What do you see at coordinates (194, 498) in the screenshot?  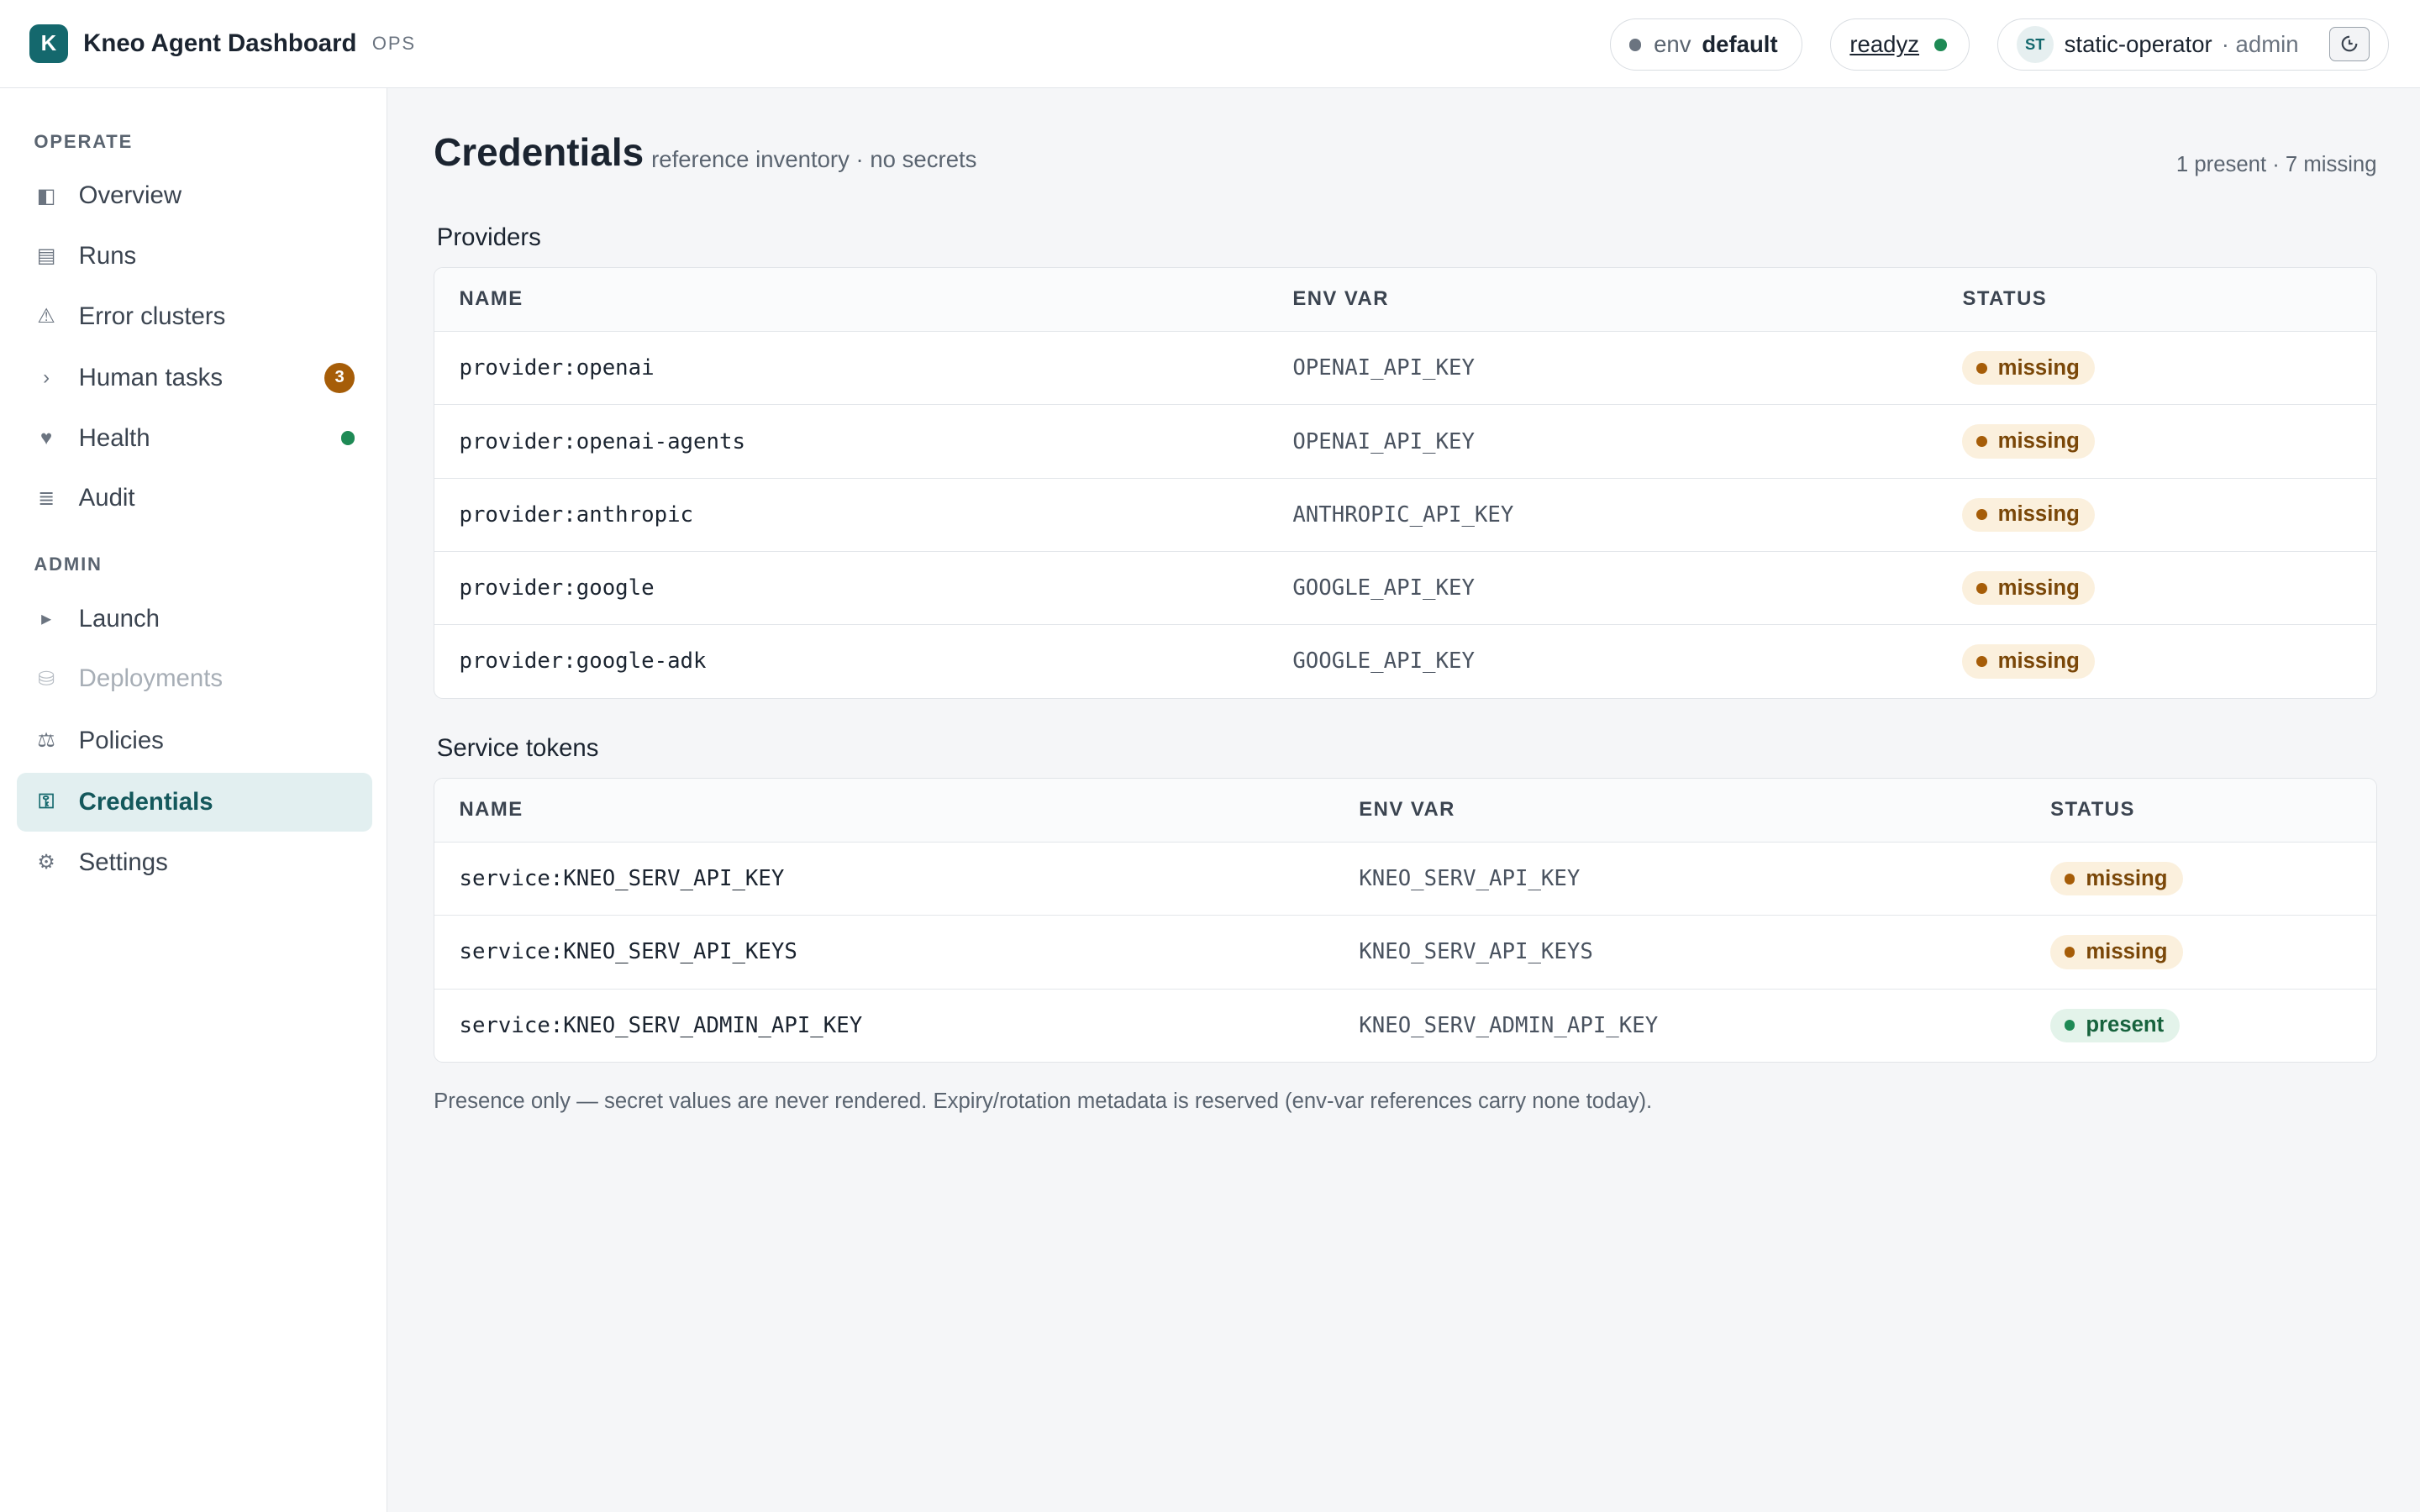 I see `sidebar-item-audit: ≣ Audit` at bounding box center [194, 498].